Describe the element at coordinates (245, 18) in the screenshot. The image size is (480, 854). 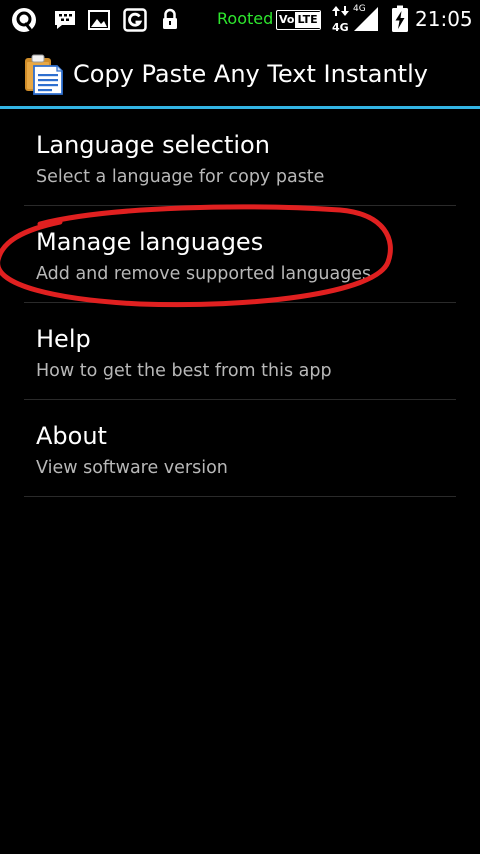
I see `rooted-label: Rooted` at that location.